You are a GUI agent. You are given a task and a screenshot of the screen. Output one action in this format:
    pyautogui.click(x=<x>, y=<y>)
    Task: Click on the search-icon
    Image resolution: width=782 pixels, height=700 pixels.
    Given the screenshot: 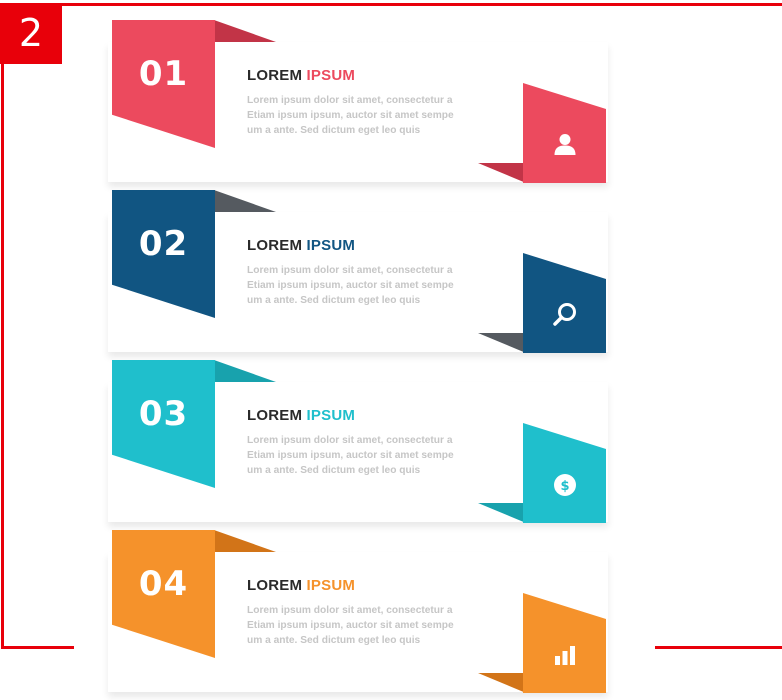 What is the action you would take?
    pyautogui.click(x=565, y=315)
    